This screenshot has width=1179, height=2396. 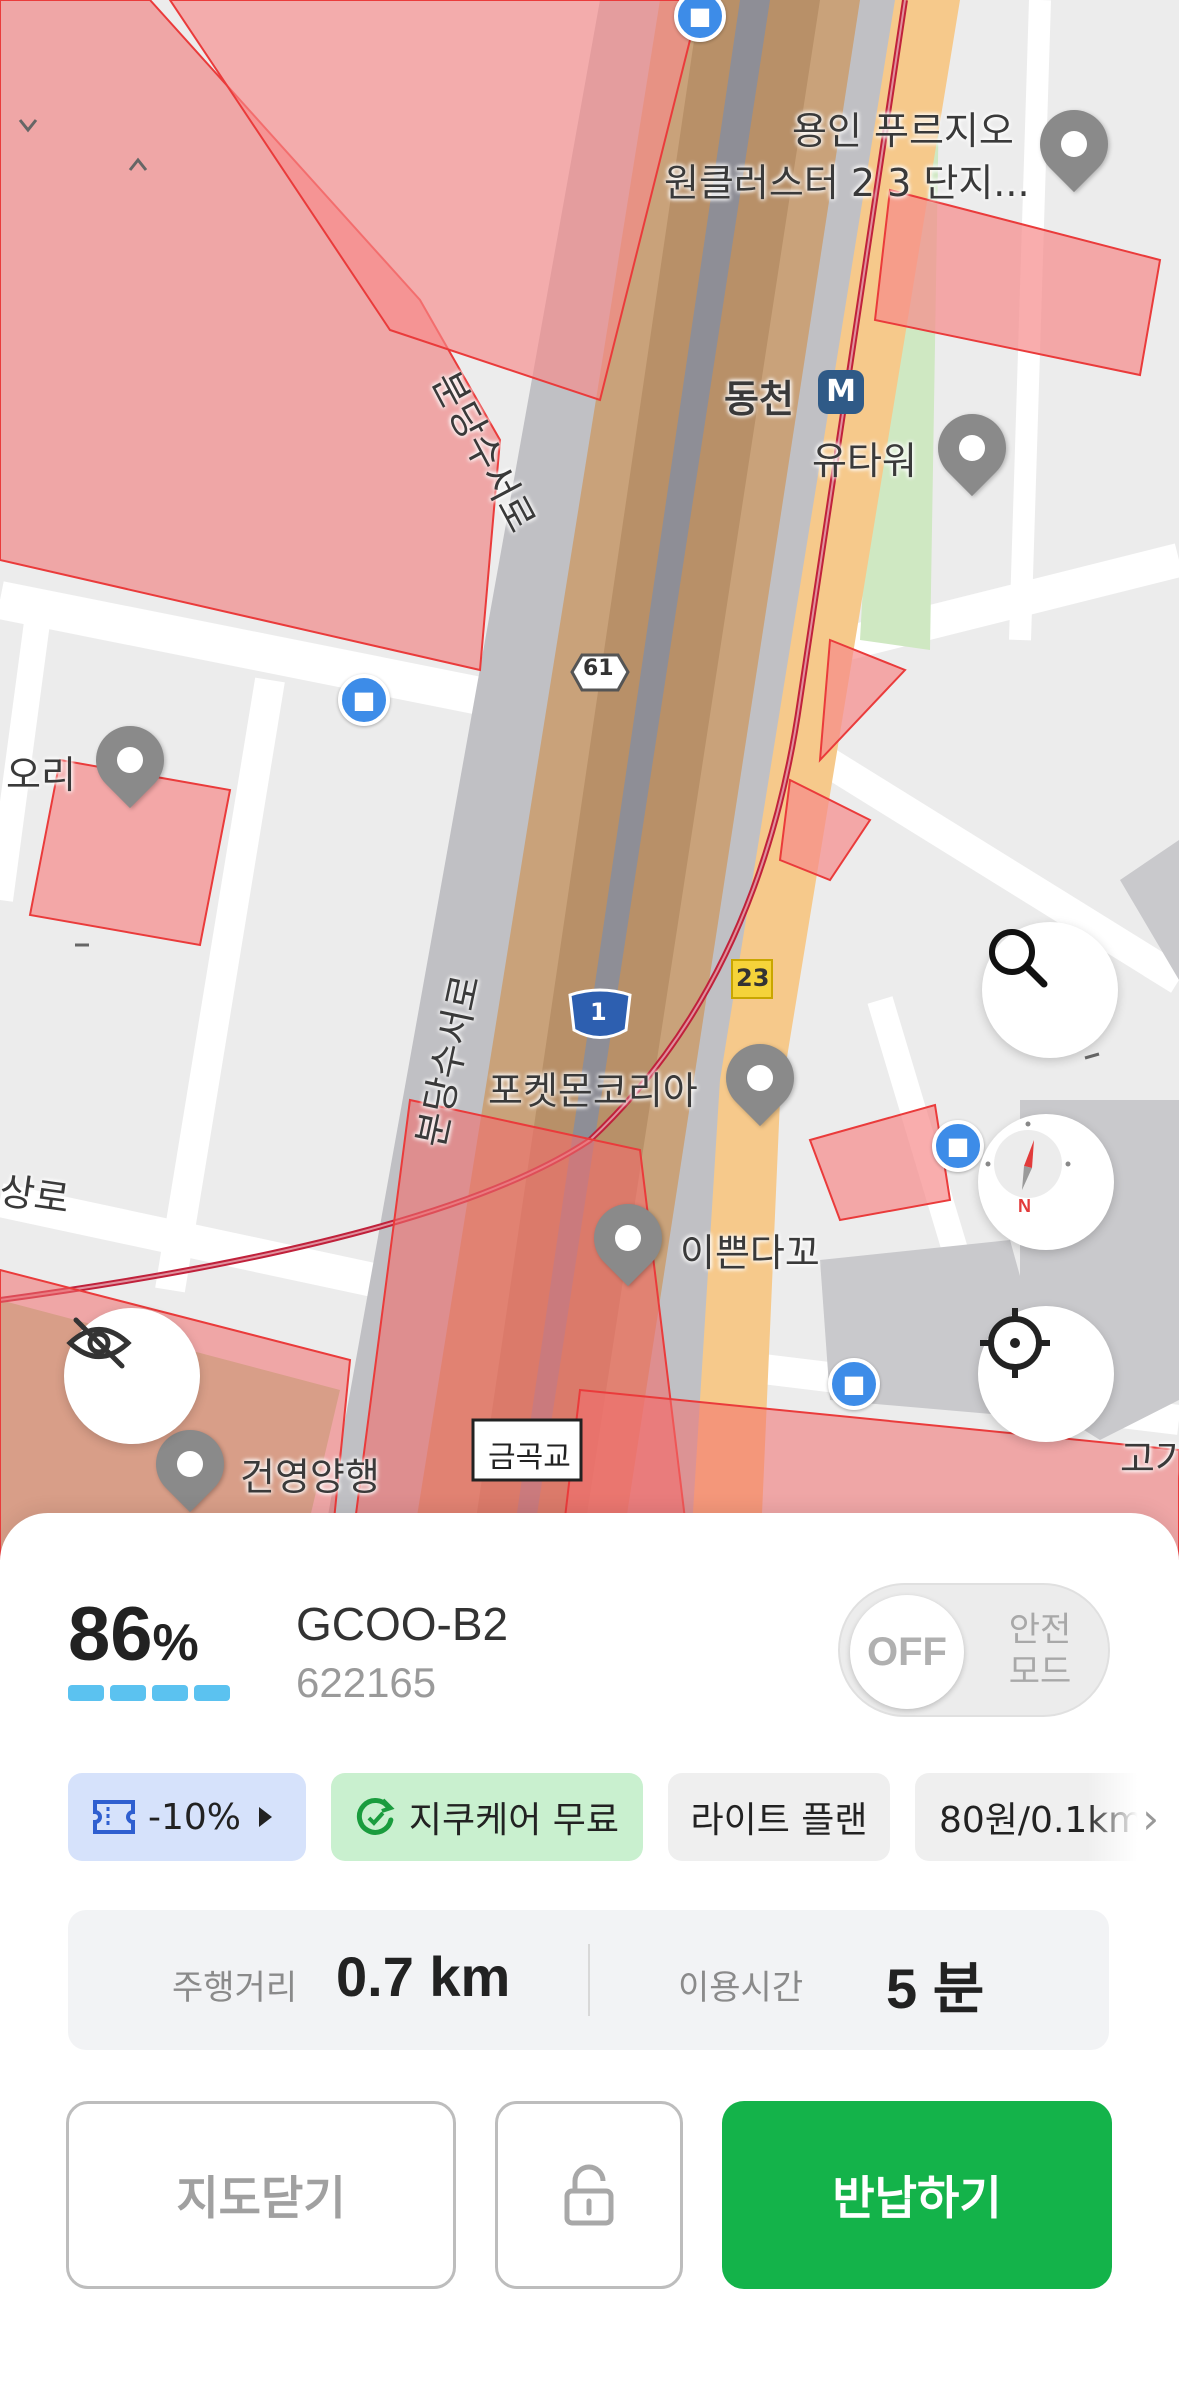 I want to click on road-label-gogi: 고기, so click(x=1149, y=1459).